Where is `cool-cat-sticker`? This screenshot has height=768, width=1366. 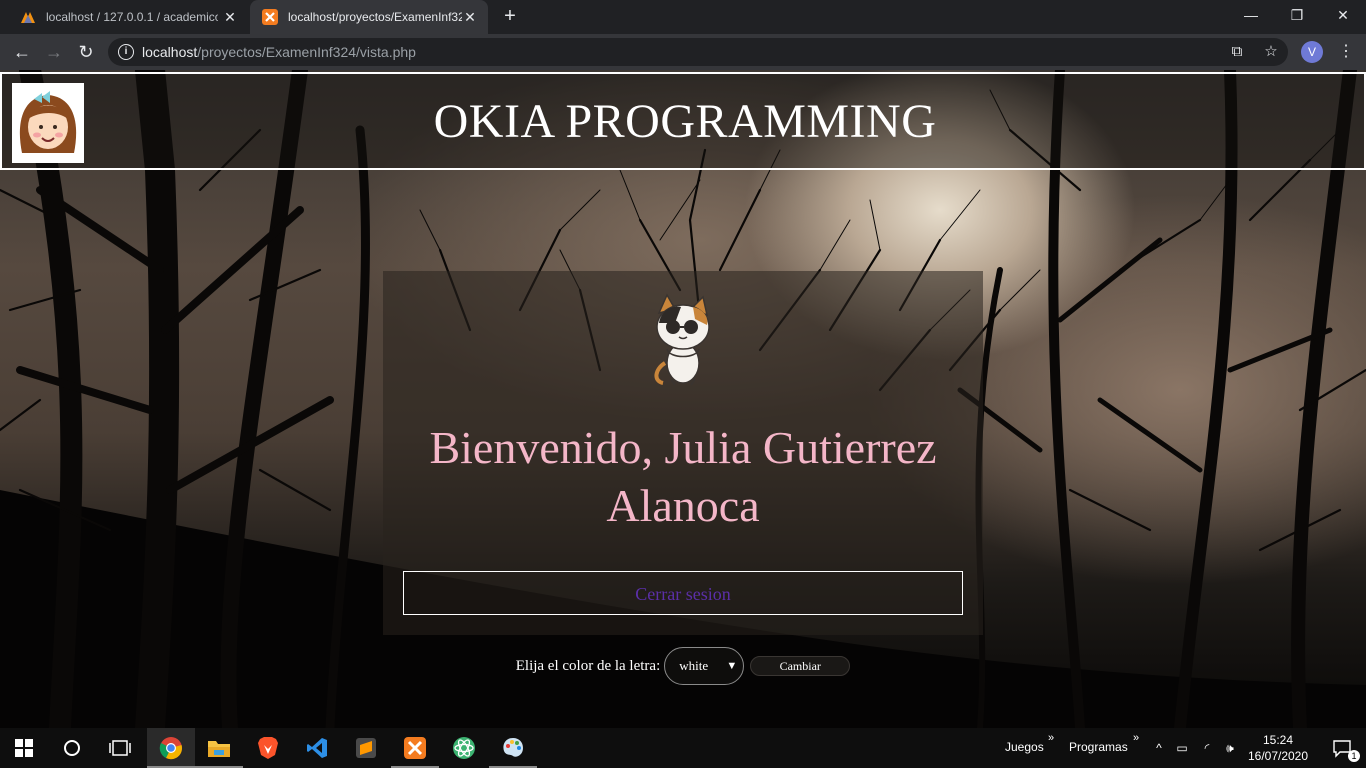
cool-cat-sticker is located at coordinates (682, 339).